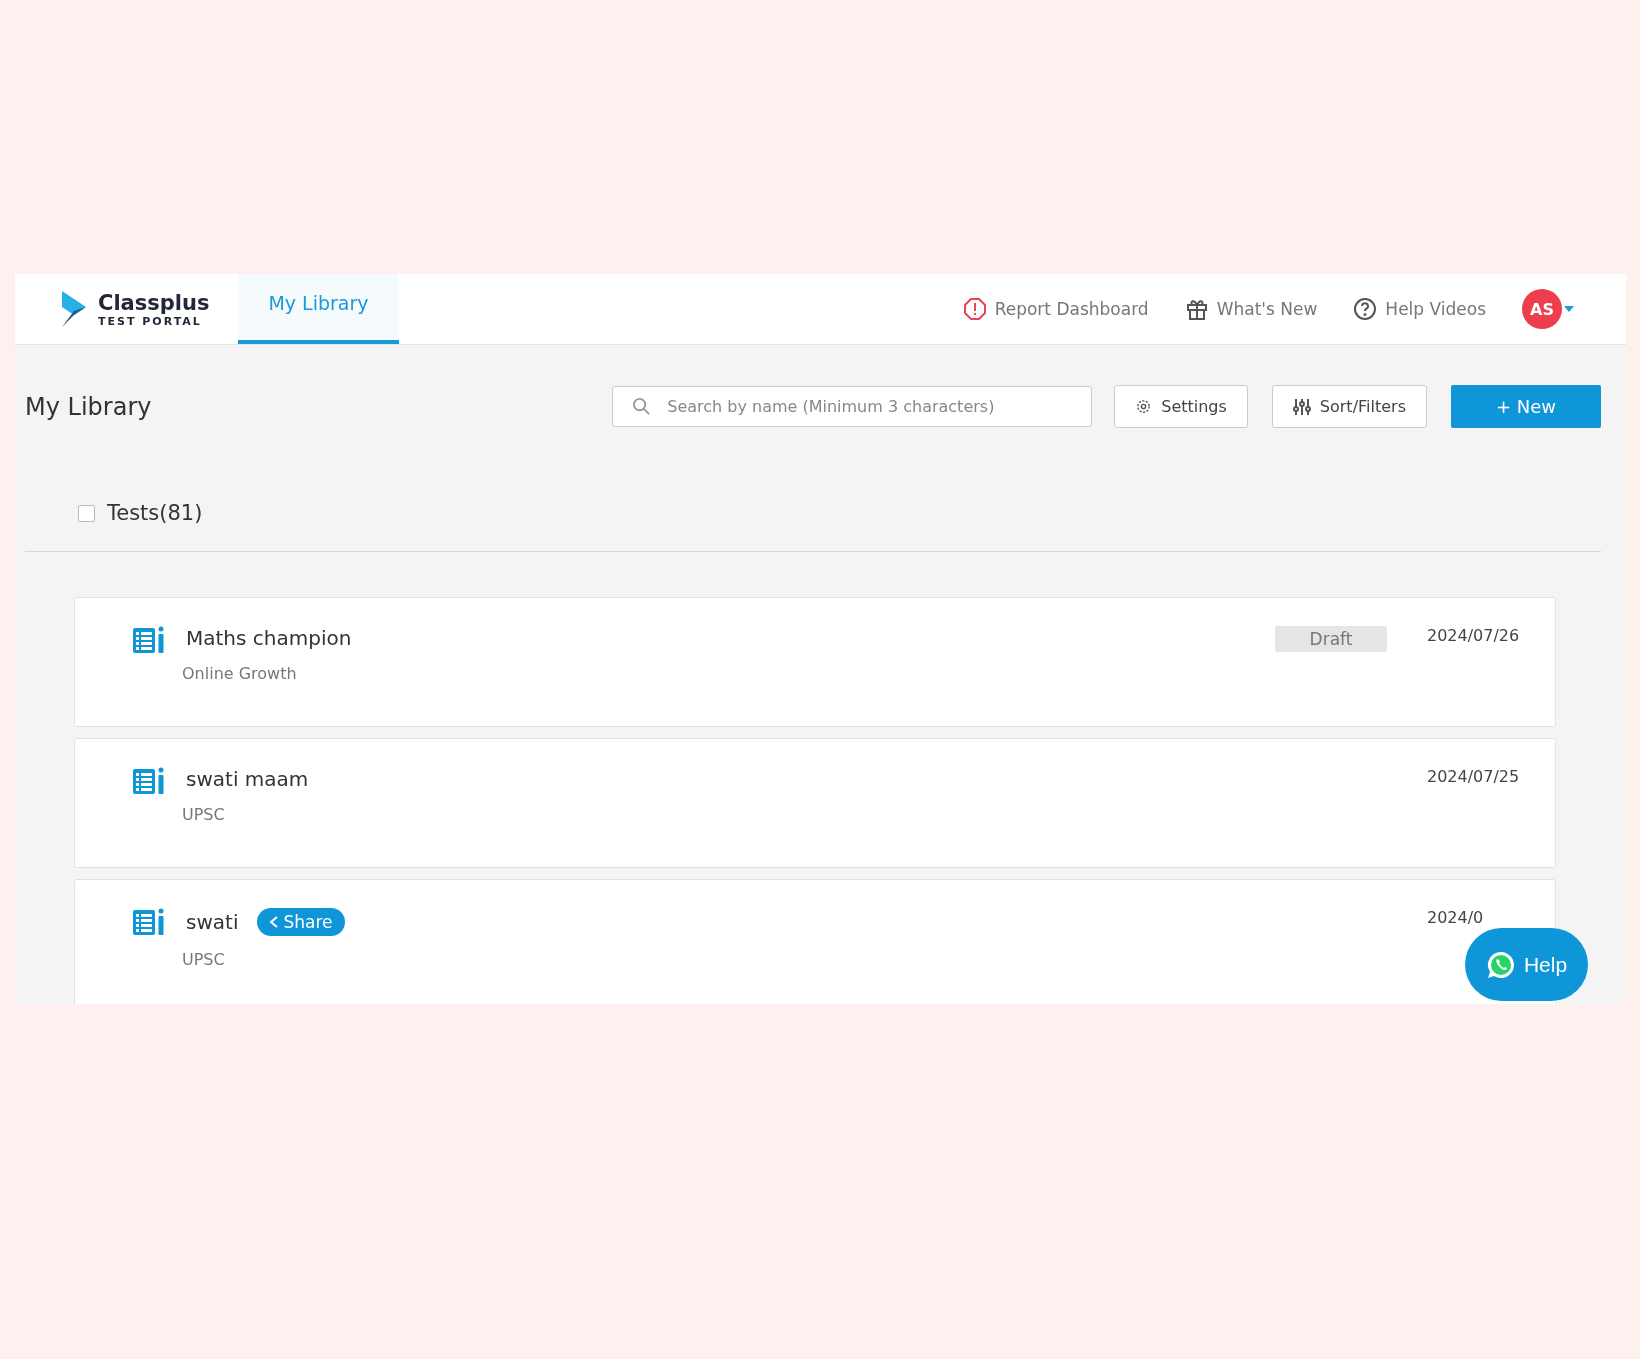 The width and height of the screenshot is (1640, 1359). What do you see at coordinates (274, 922) in the screenshot?
I see `share-icon` at bounding box center [274, 922].